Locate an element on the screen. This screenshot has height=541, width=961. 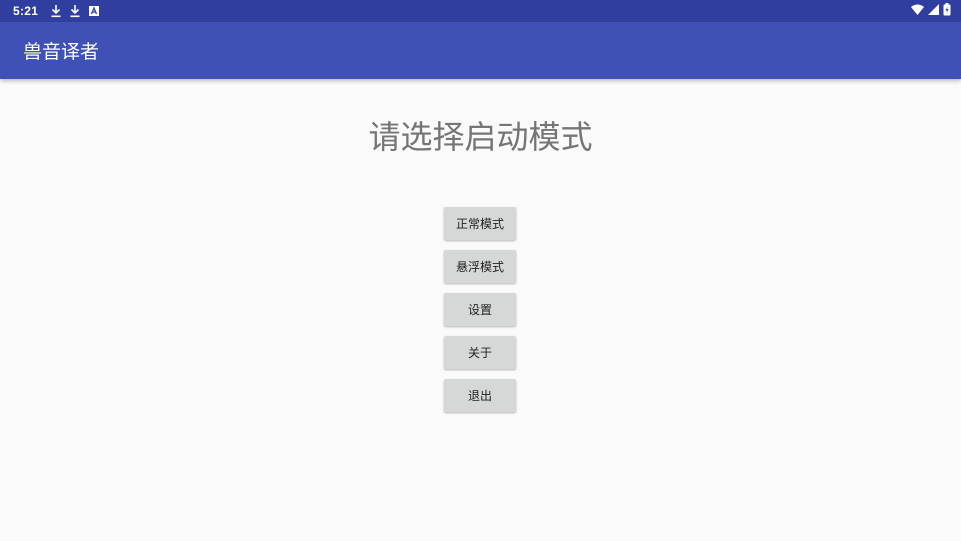
app-title: 兽音译者 is located at coordinates (61, 52).